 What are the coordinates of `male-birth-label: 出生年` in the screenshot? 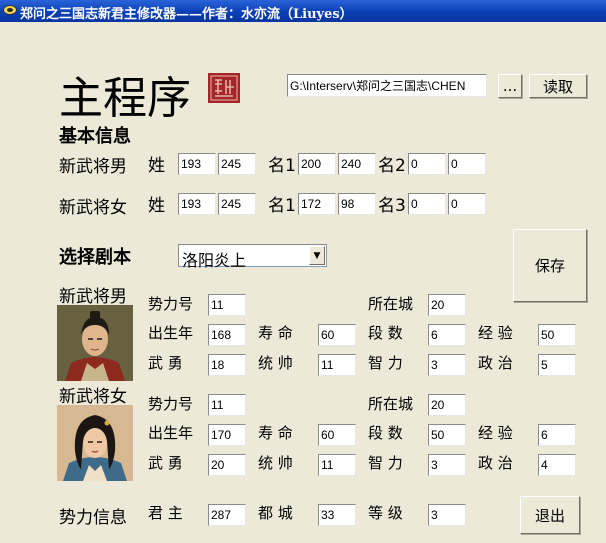 It's located at (171, 333).